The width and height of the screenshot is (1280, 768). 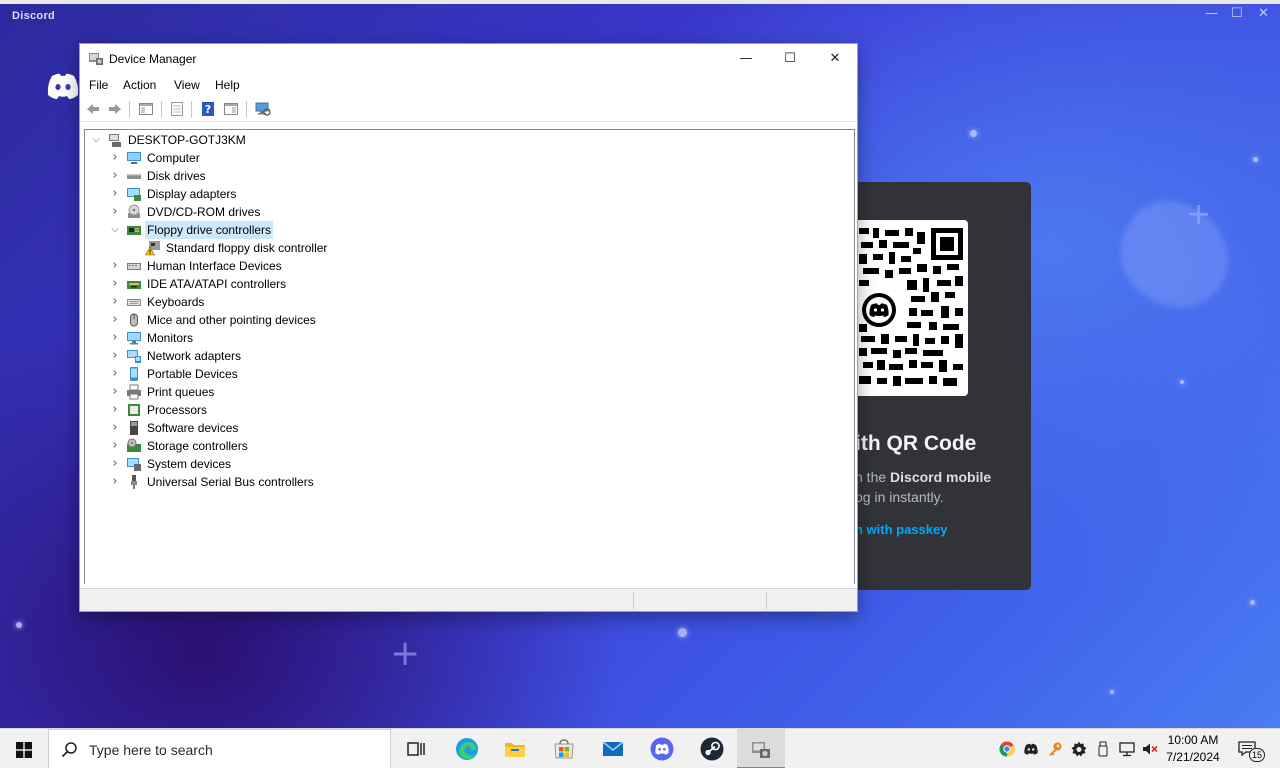 I want to click on notification-center-button: 15, so click(x=1250, y=750).